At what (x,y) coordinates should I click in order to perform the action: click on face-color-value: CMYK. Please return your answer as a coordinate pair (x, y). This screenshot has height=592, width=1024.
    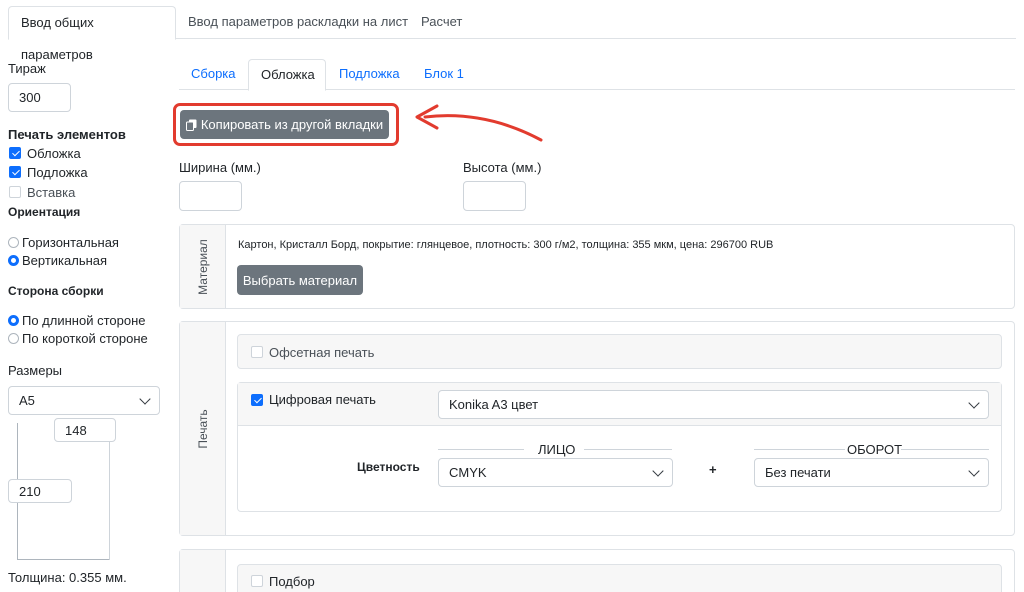
    Looking at the image, I should click on (468, 472).